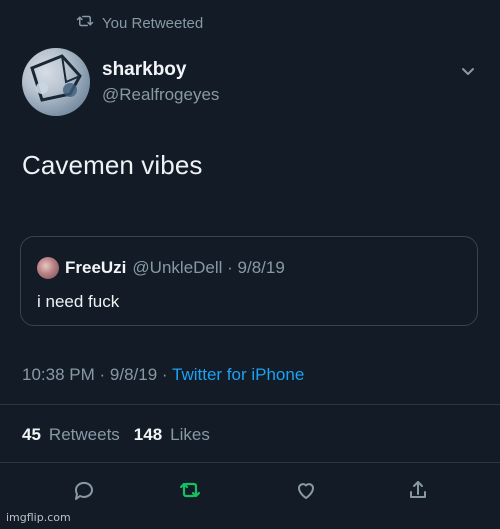  I want to click on tweet-text: Cavemen vibes, so click(112, 165).